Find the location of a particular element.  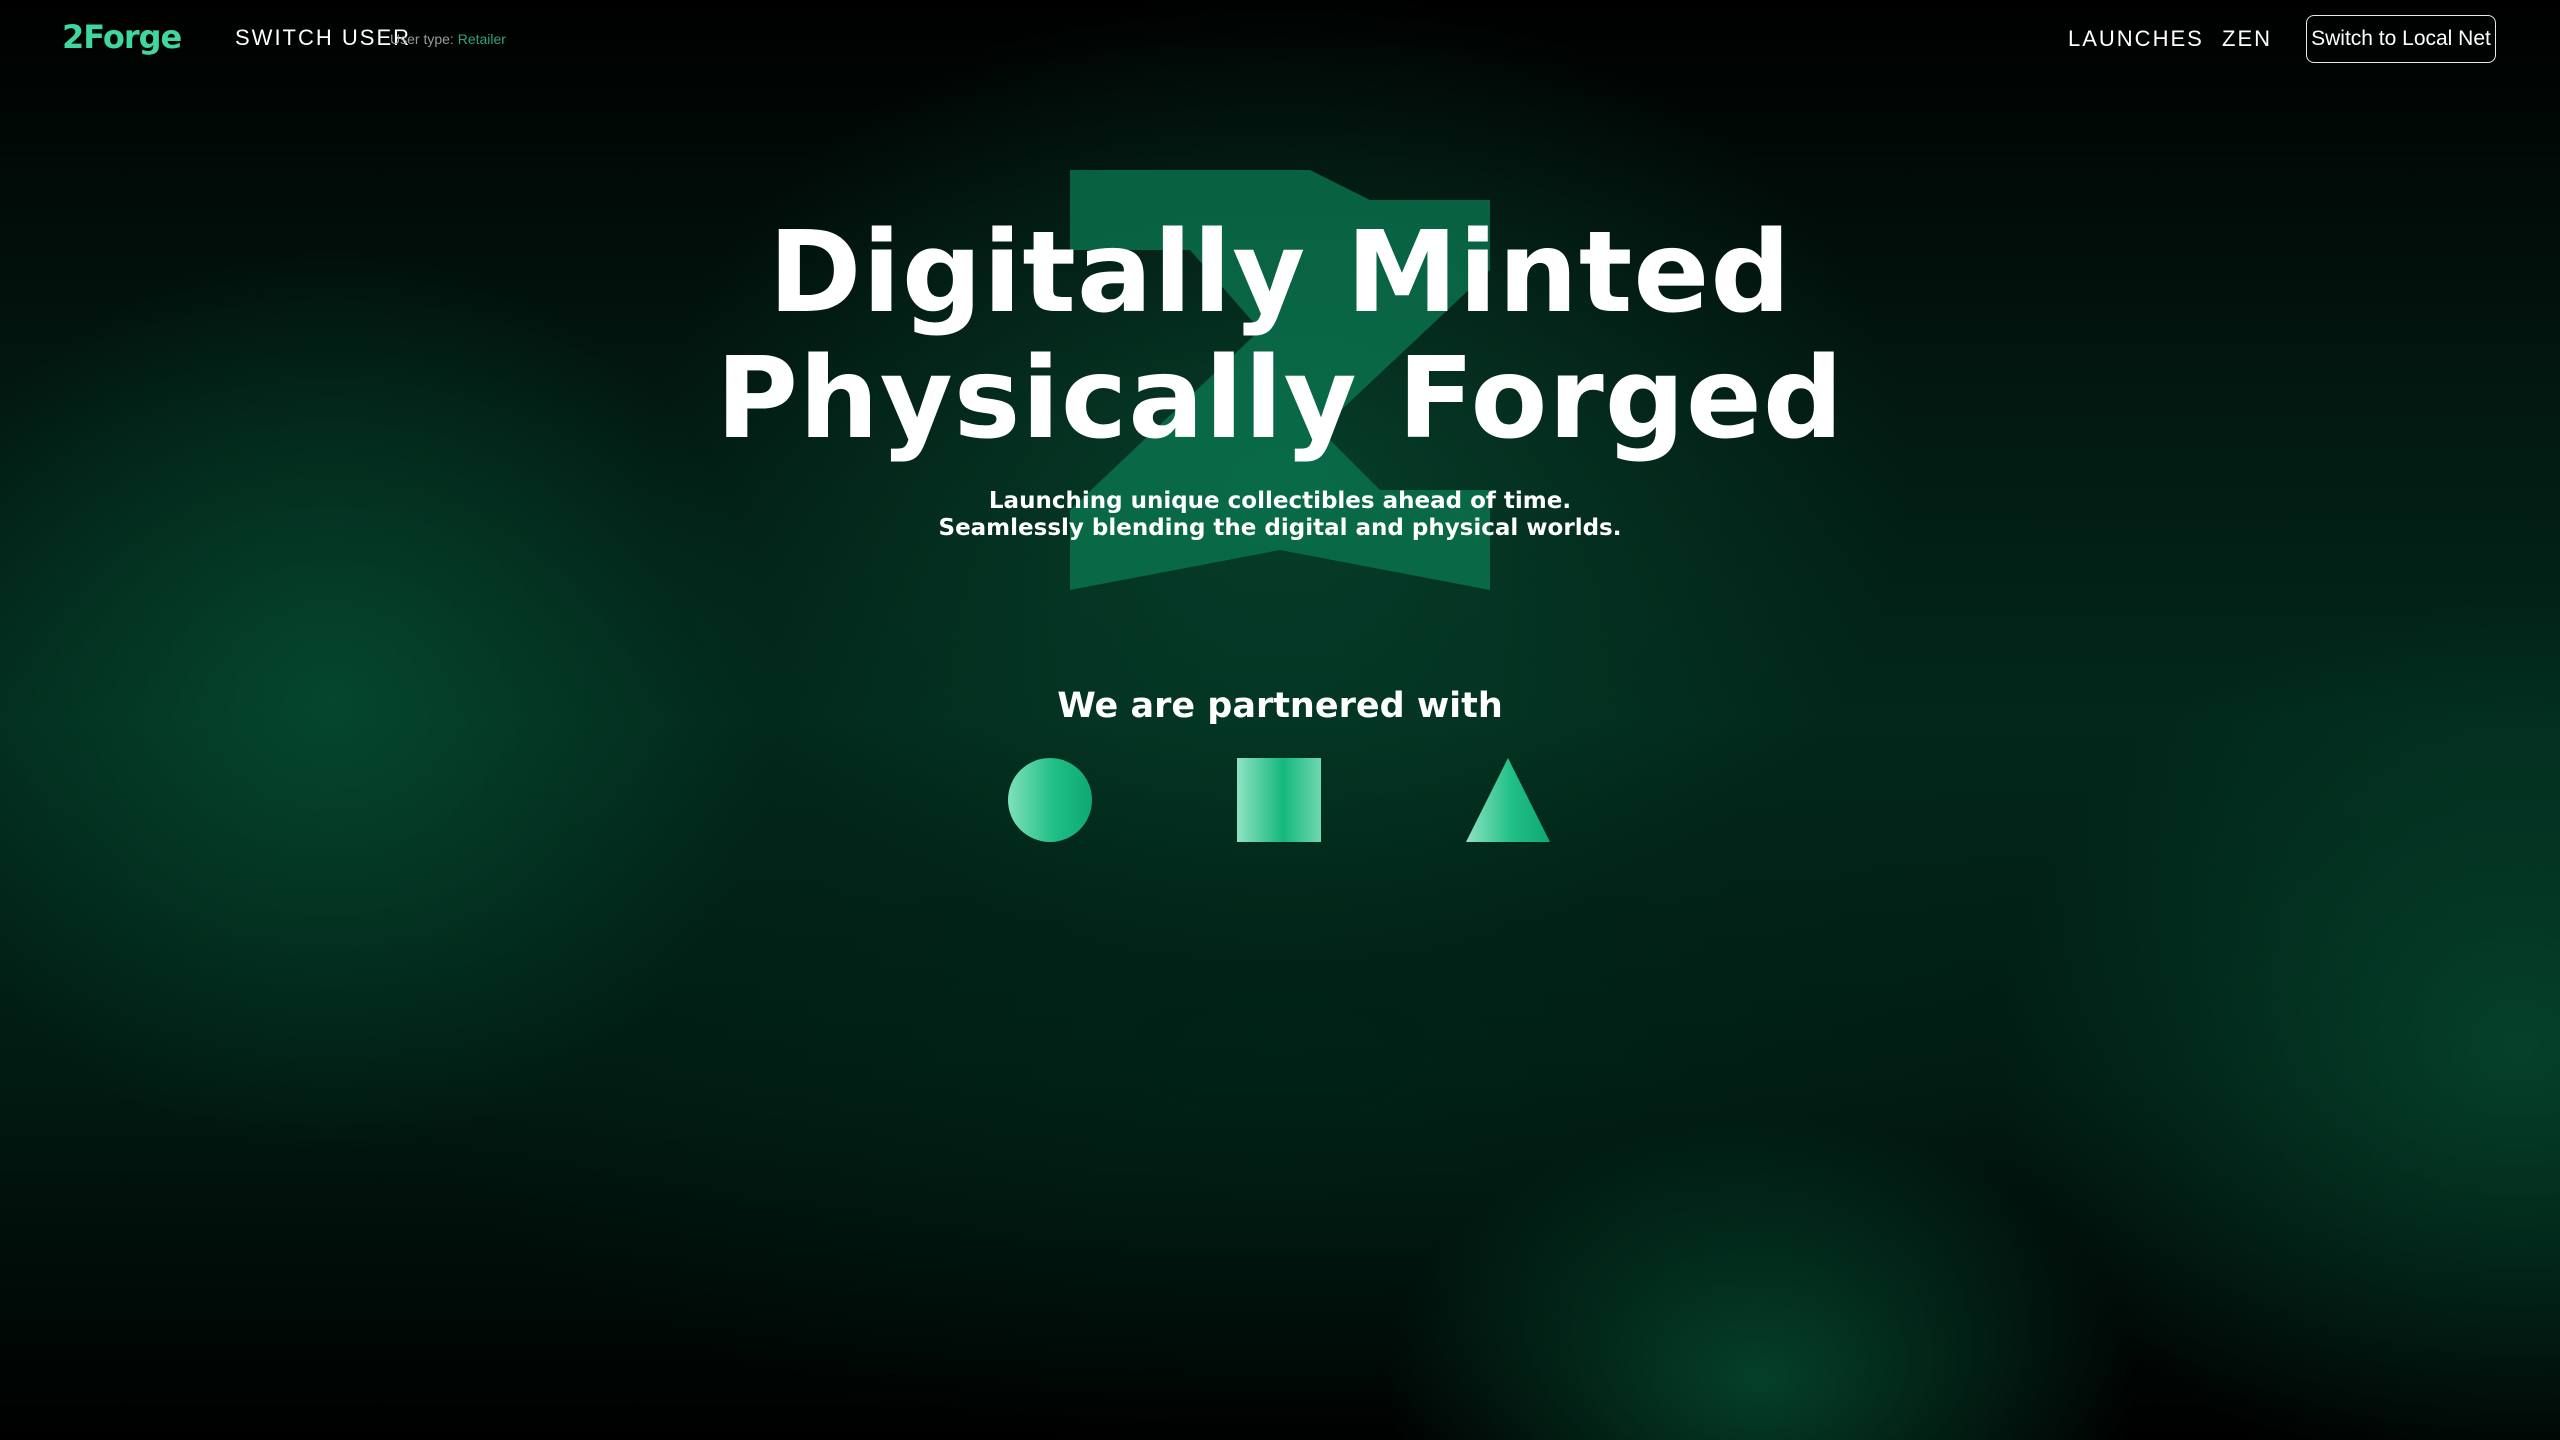

nav-link-launches: LAUNCHES is located at coordinates (2136, 39).